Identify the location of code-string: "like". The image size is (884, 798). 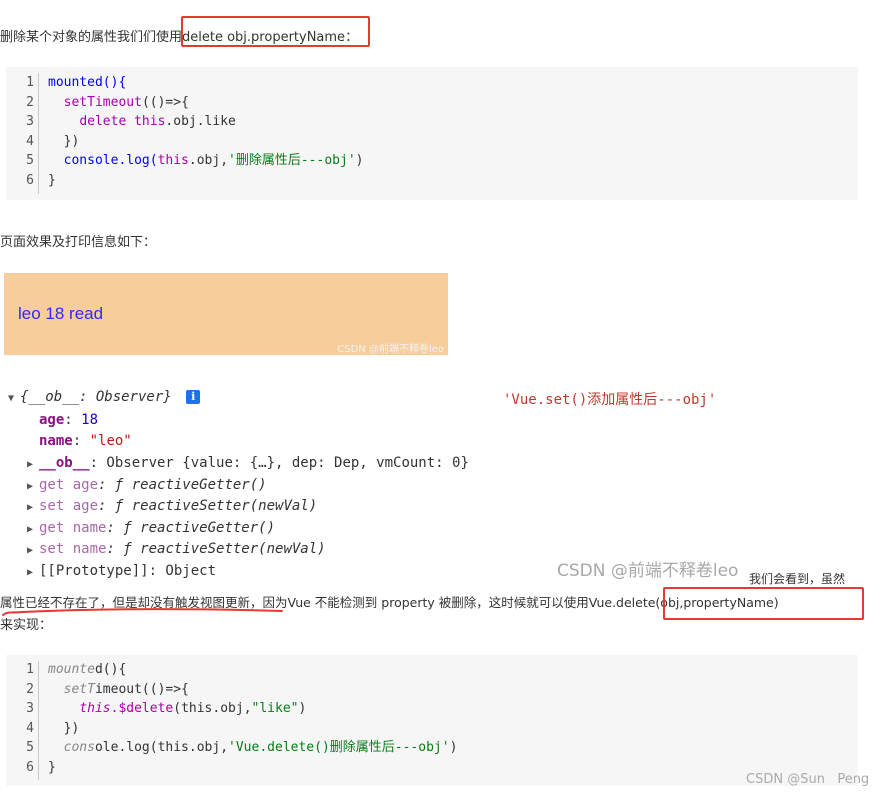
(275, 709).